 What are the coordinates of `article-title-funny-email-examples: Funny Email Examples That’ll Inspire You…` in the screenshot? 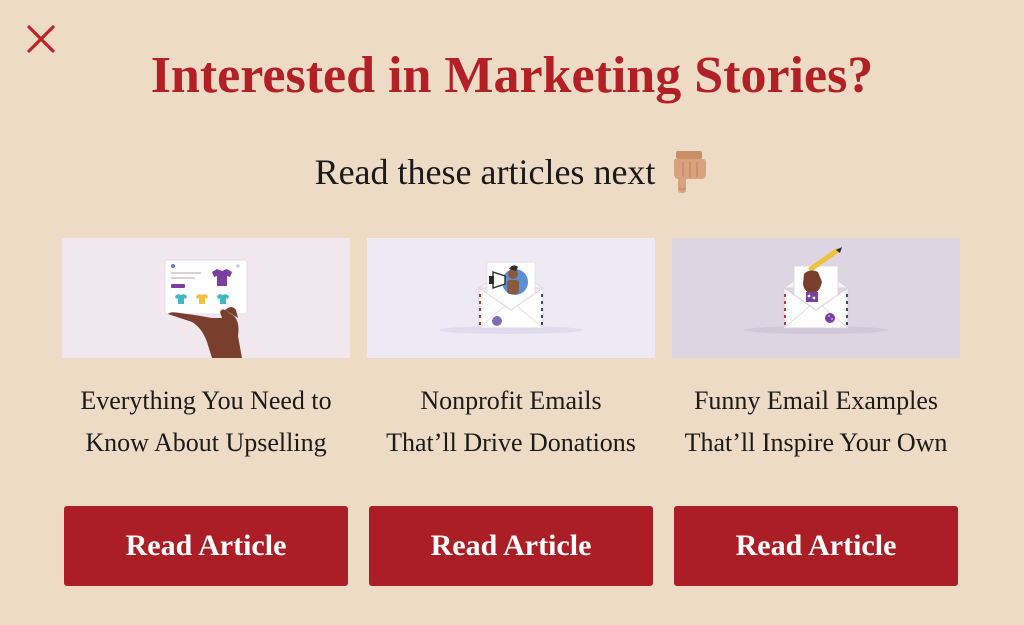 It's located at (816, 425).